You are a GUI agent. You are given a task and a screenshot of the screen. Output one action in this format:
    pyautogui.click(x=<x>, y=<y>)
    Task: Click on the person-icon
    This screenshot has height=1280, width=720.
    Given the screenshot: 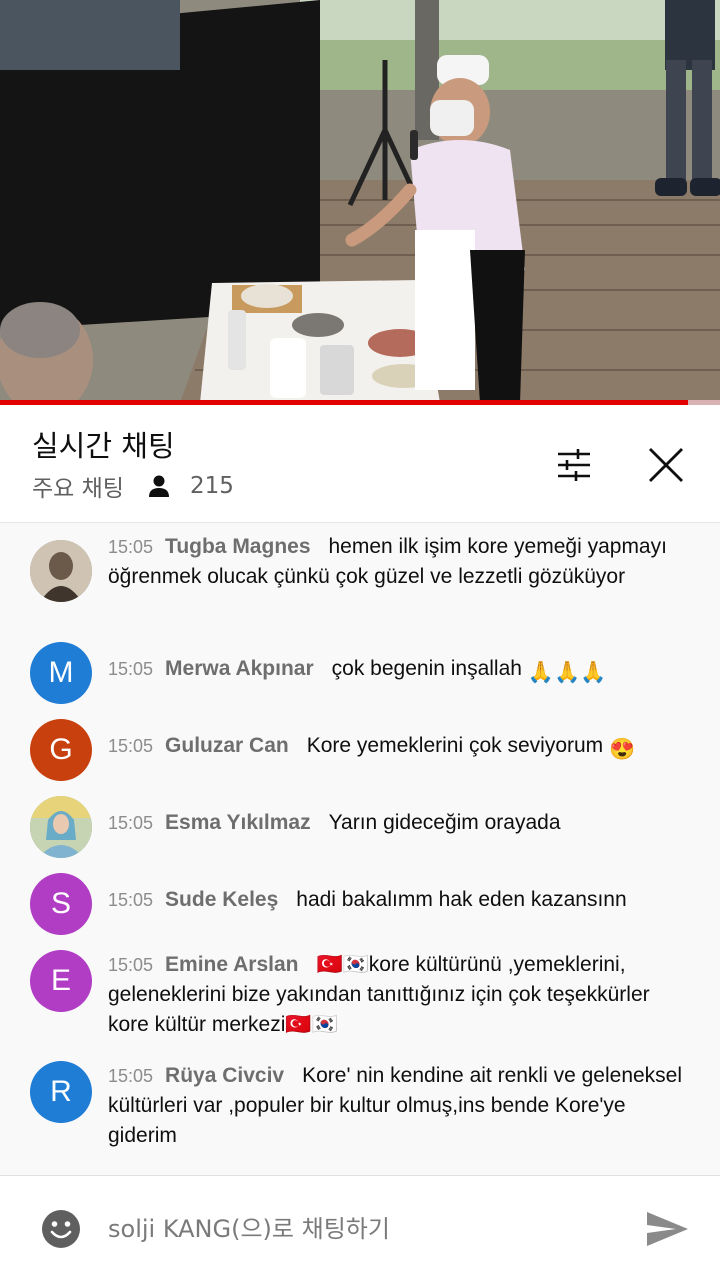 What is the action you would take?
    pyautogui.click(x=159, y=486)
    